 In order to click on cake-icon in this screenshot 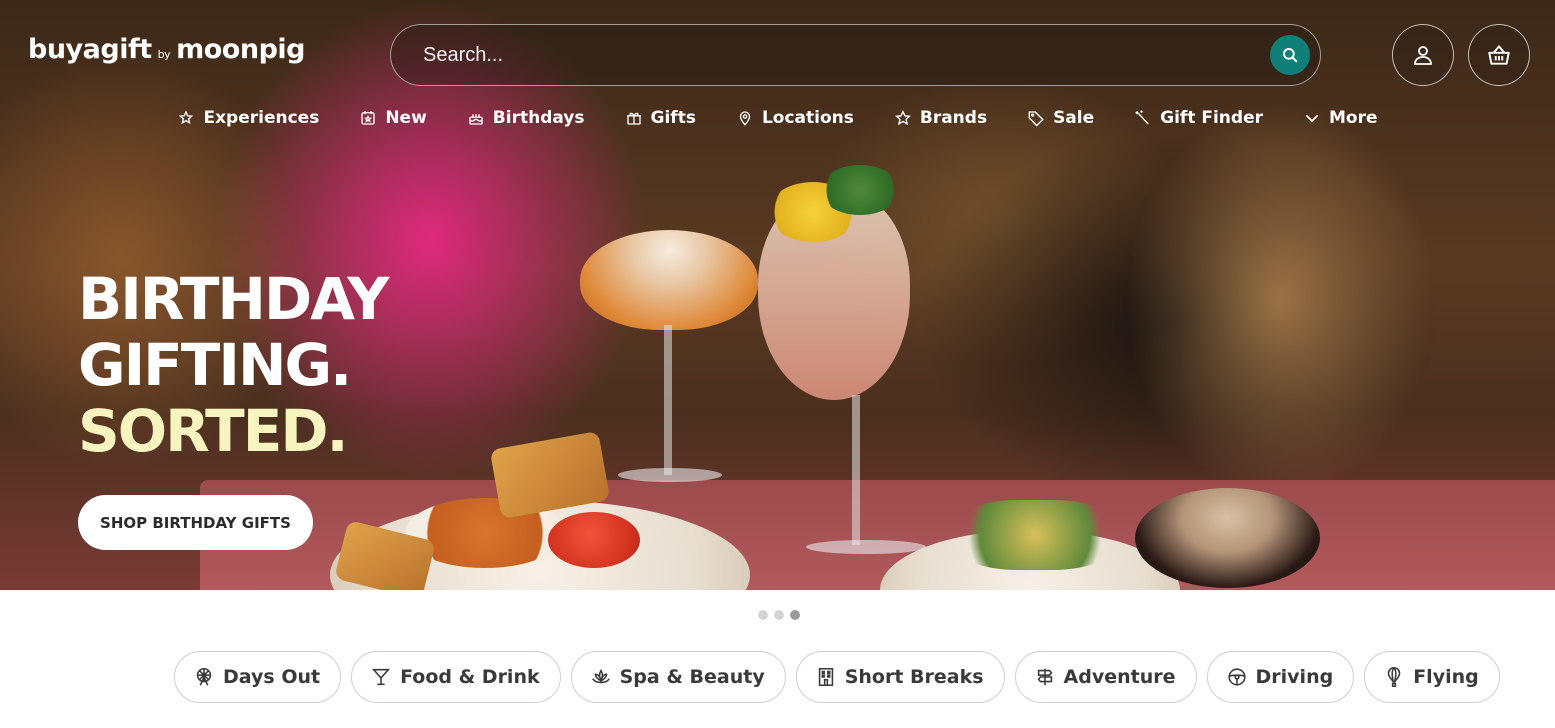, I will do `click(476, 119)`.